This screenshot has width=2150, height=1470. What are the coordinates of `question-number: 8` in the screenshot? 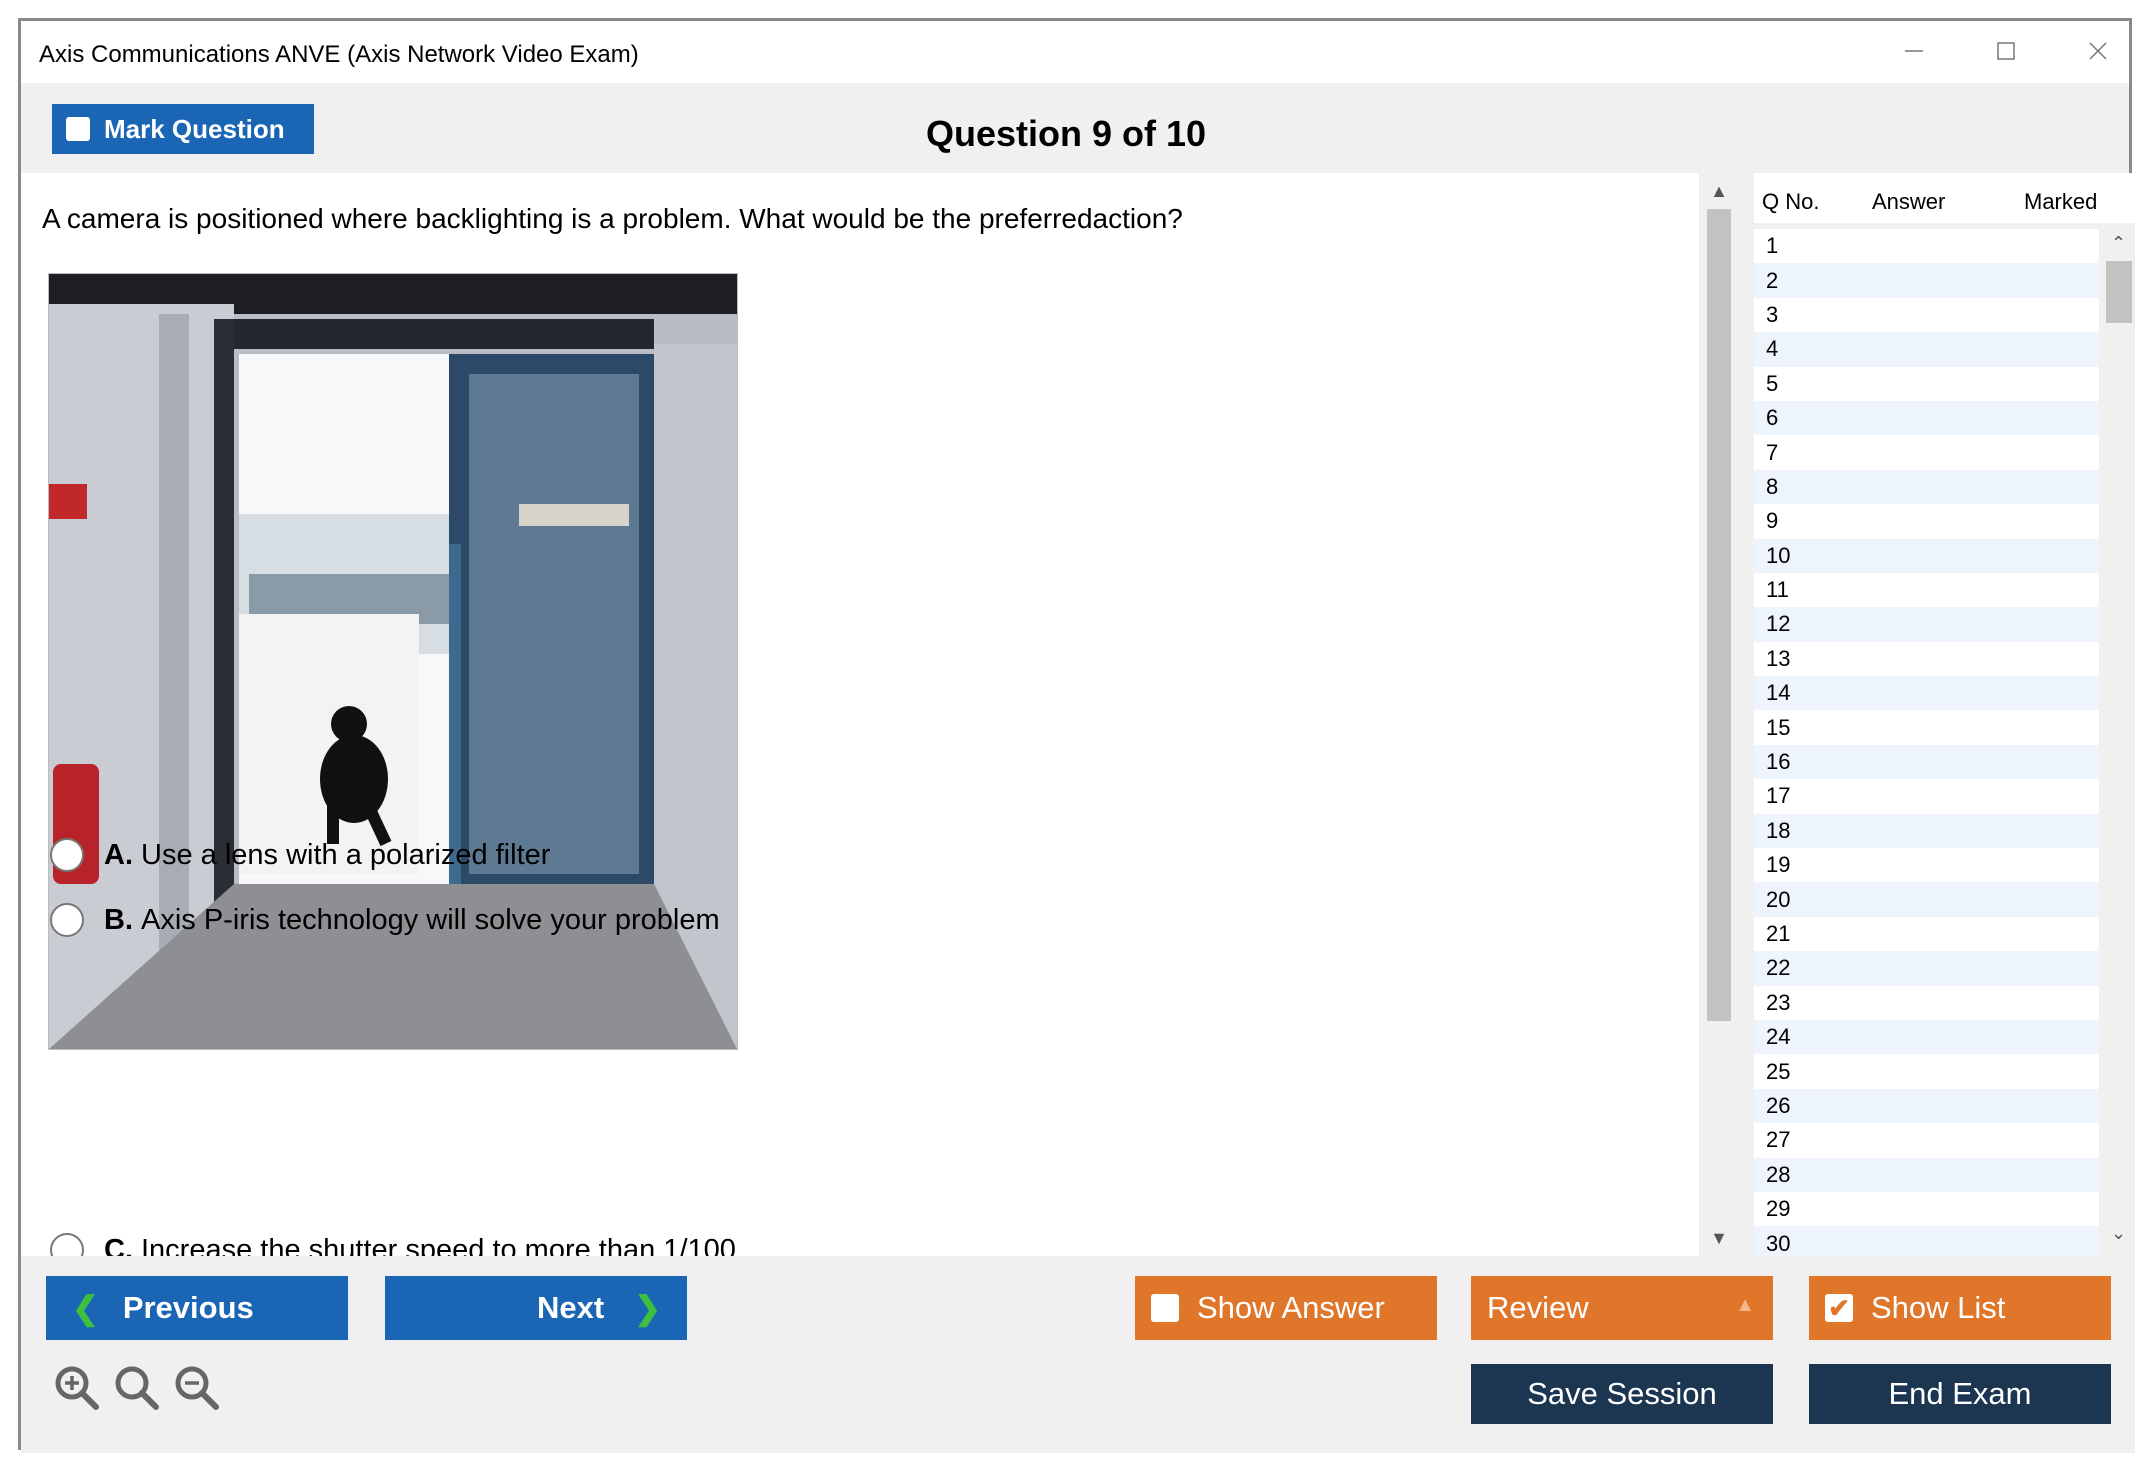 It's located at (1772, 486).